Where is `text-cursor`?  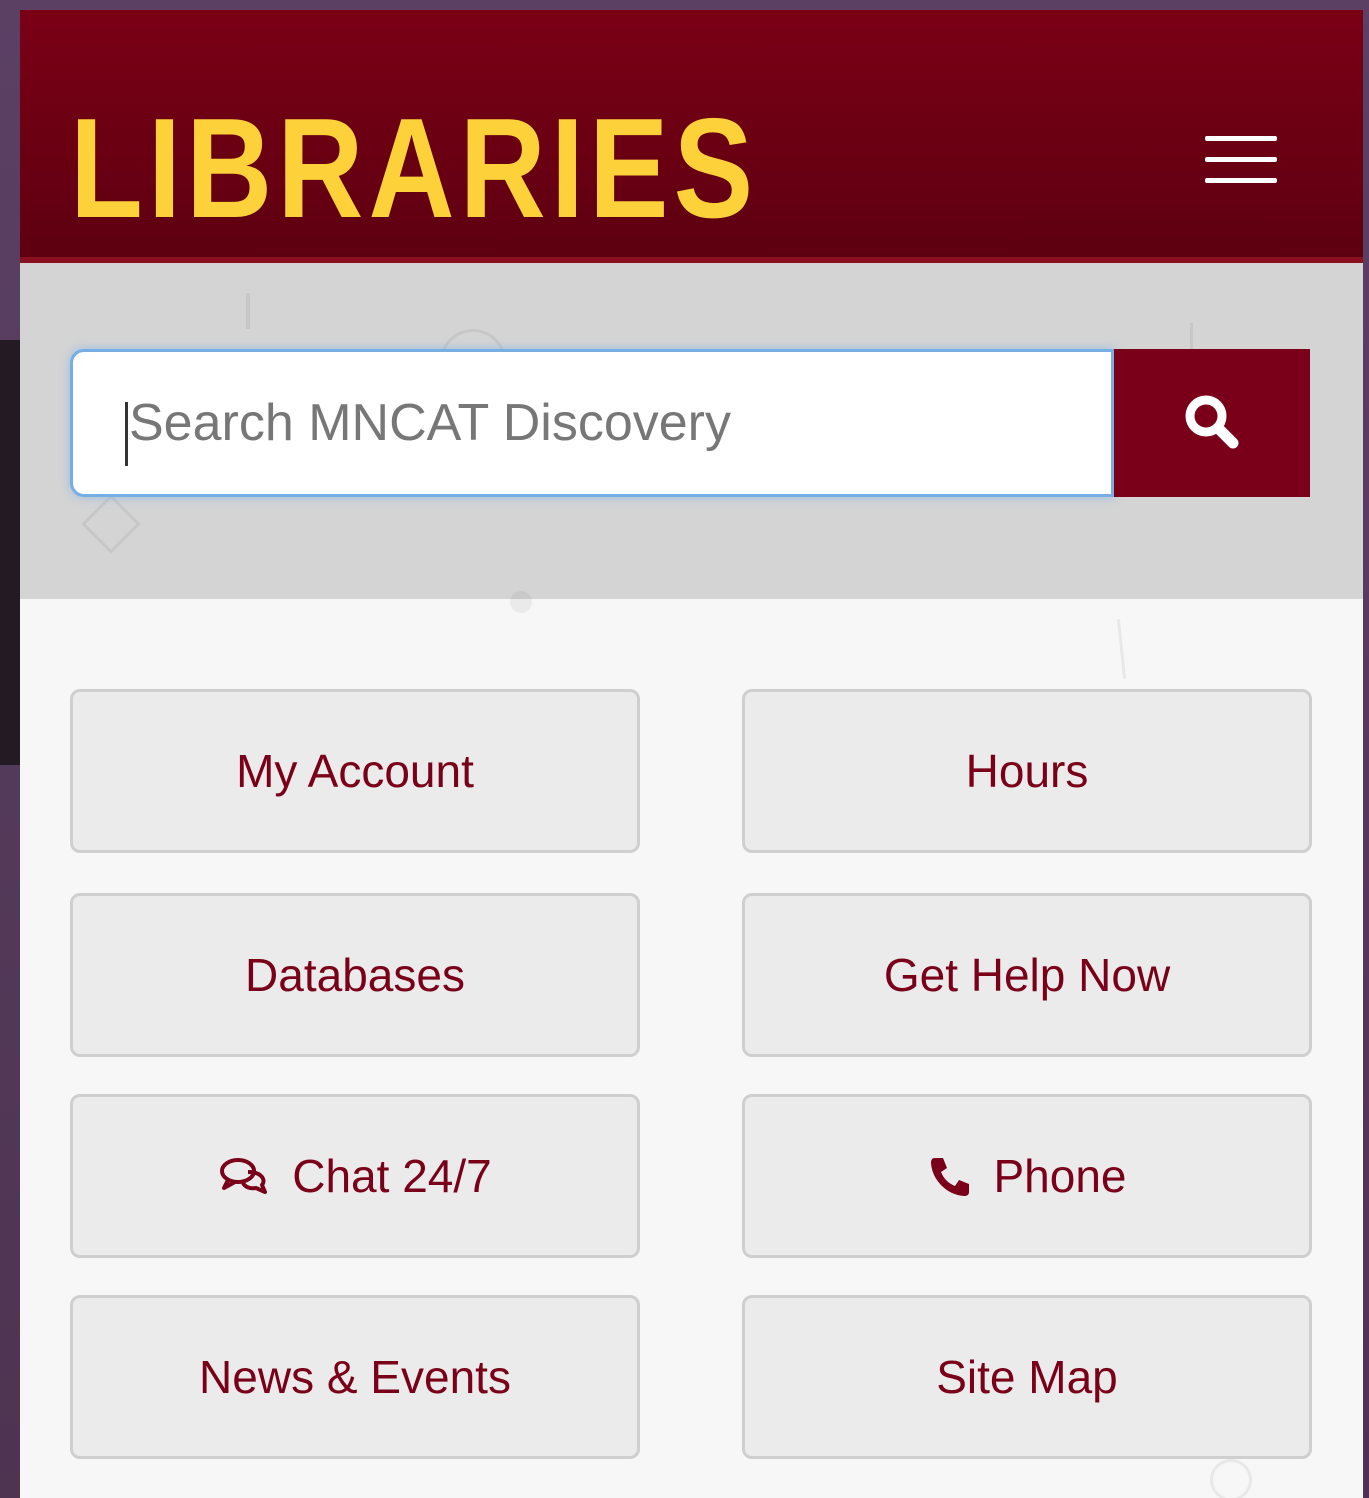 text-cursor is located at coordinates (126, 434).